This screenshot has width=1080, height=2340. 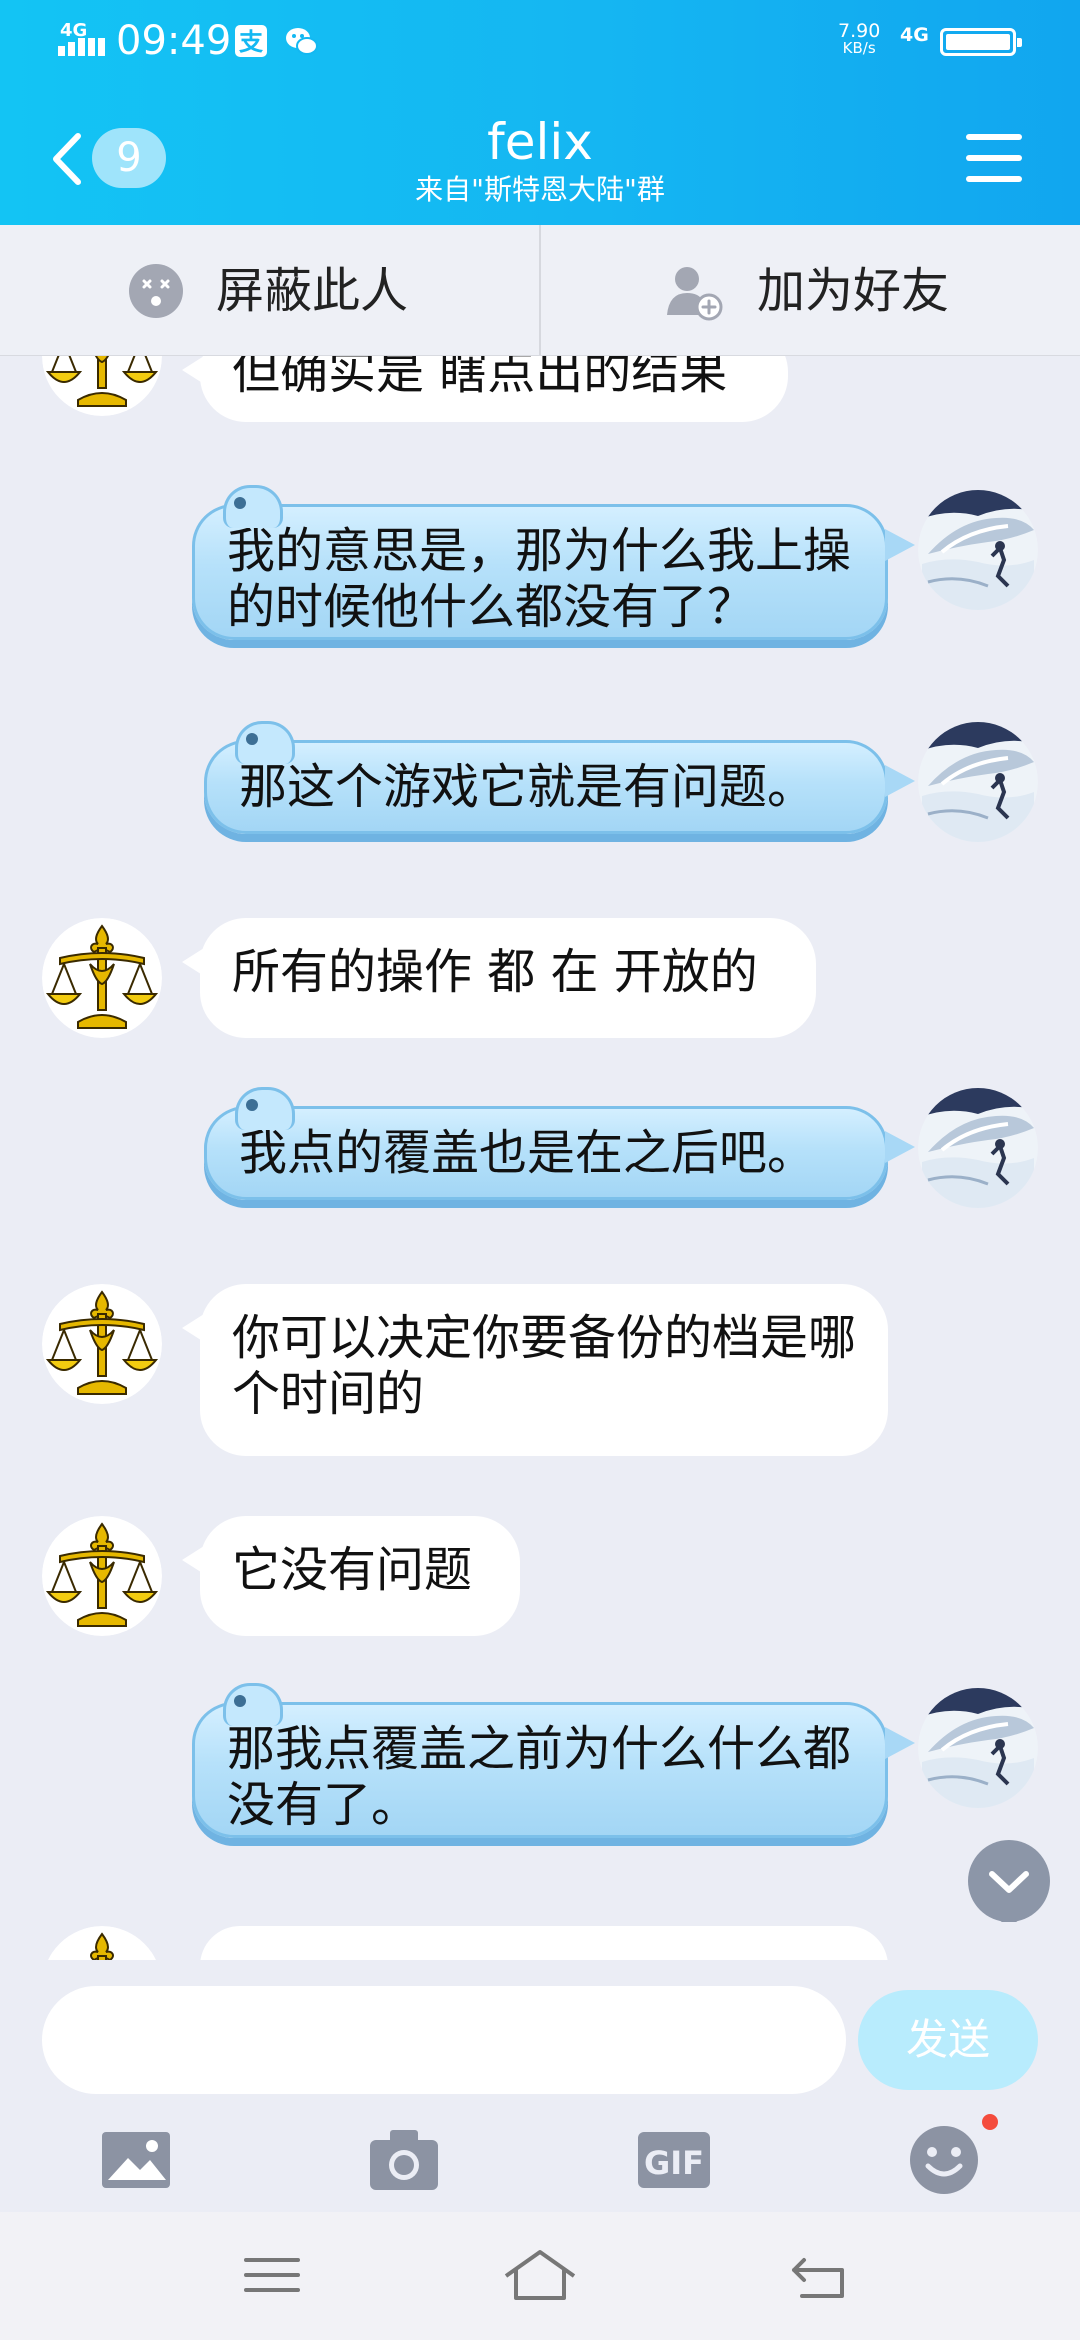 I want to click on message-item: 它没有问题, so click(x=540, y=1581).